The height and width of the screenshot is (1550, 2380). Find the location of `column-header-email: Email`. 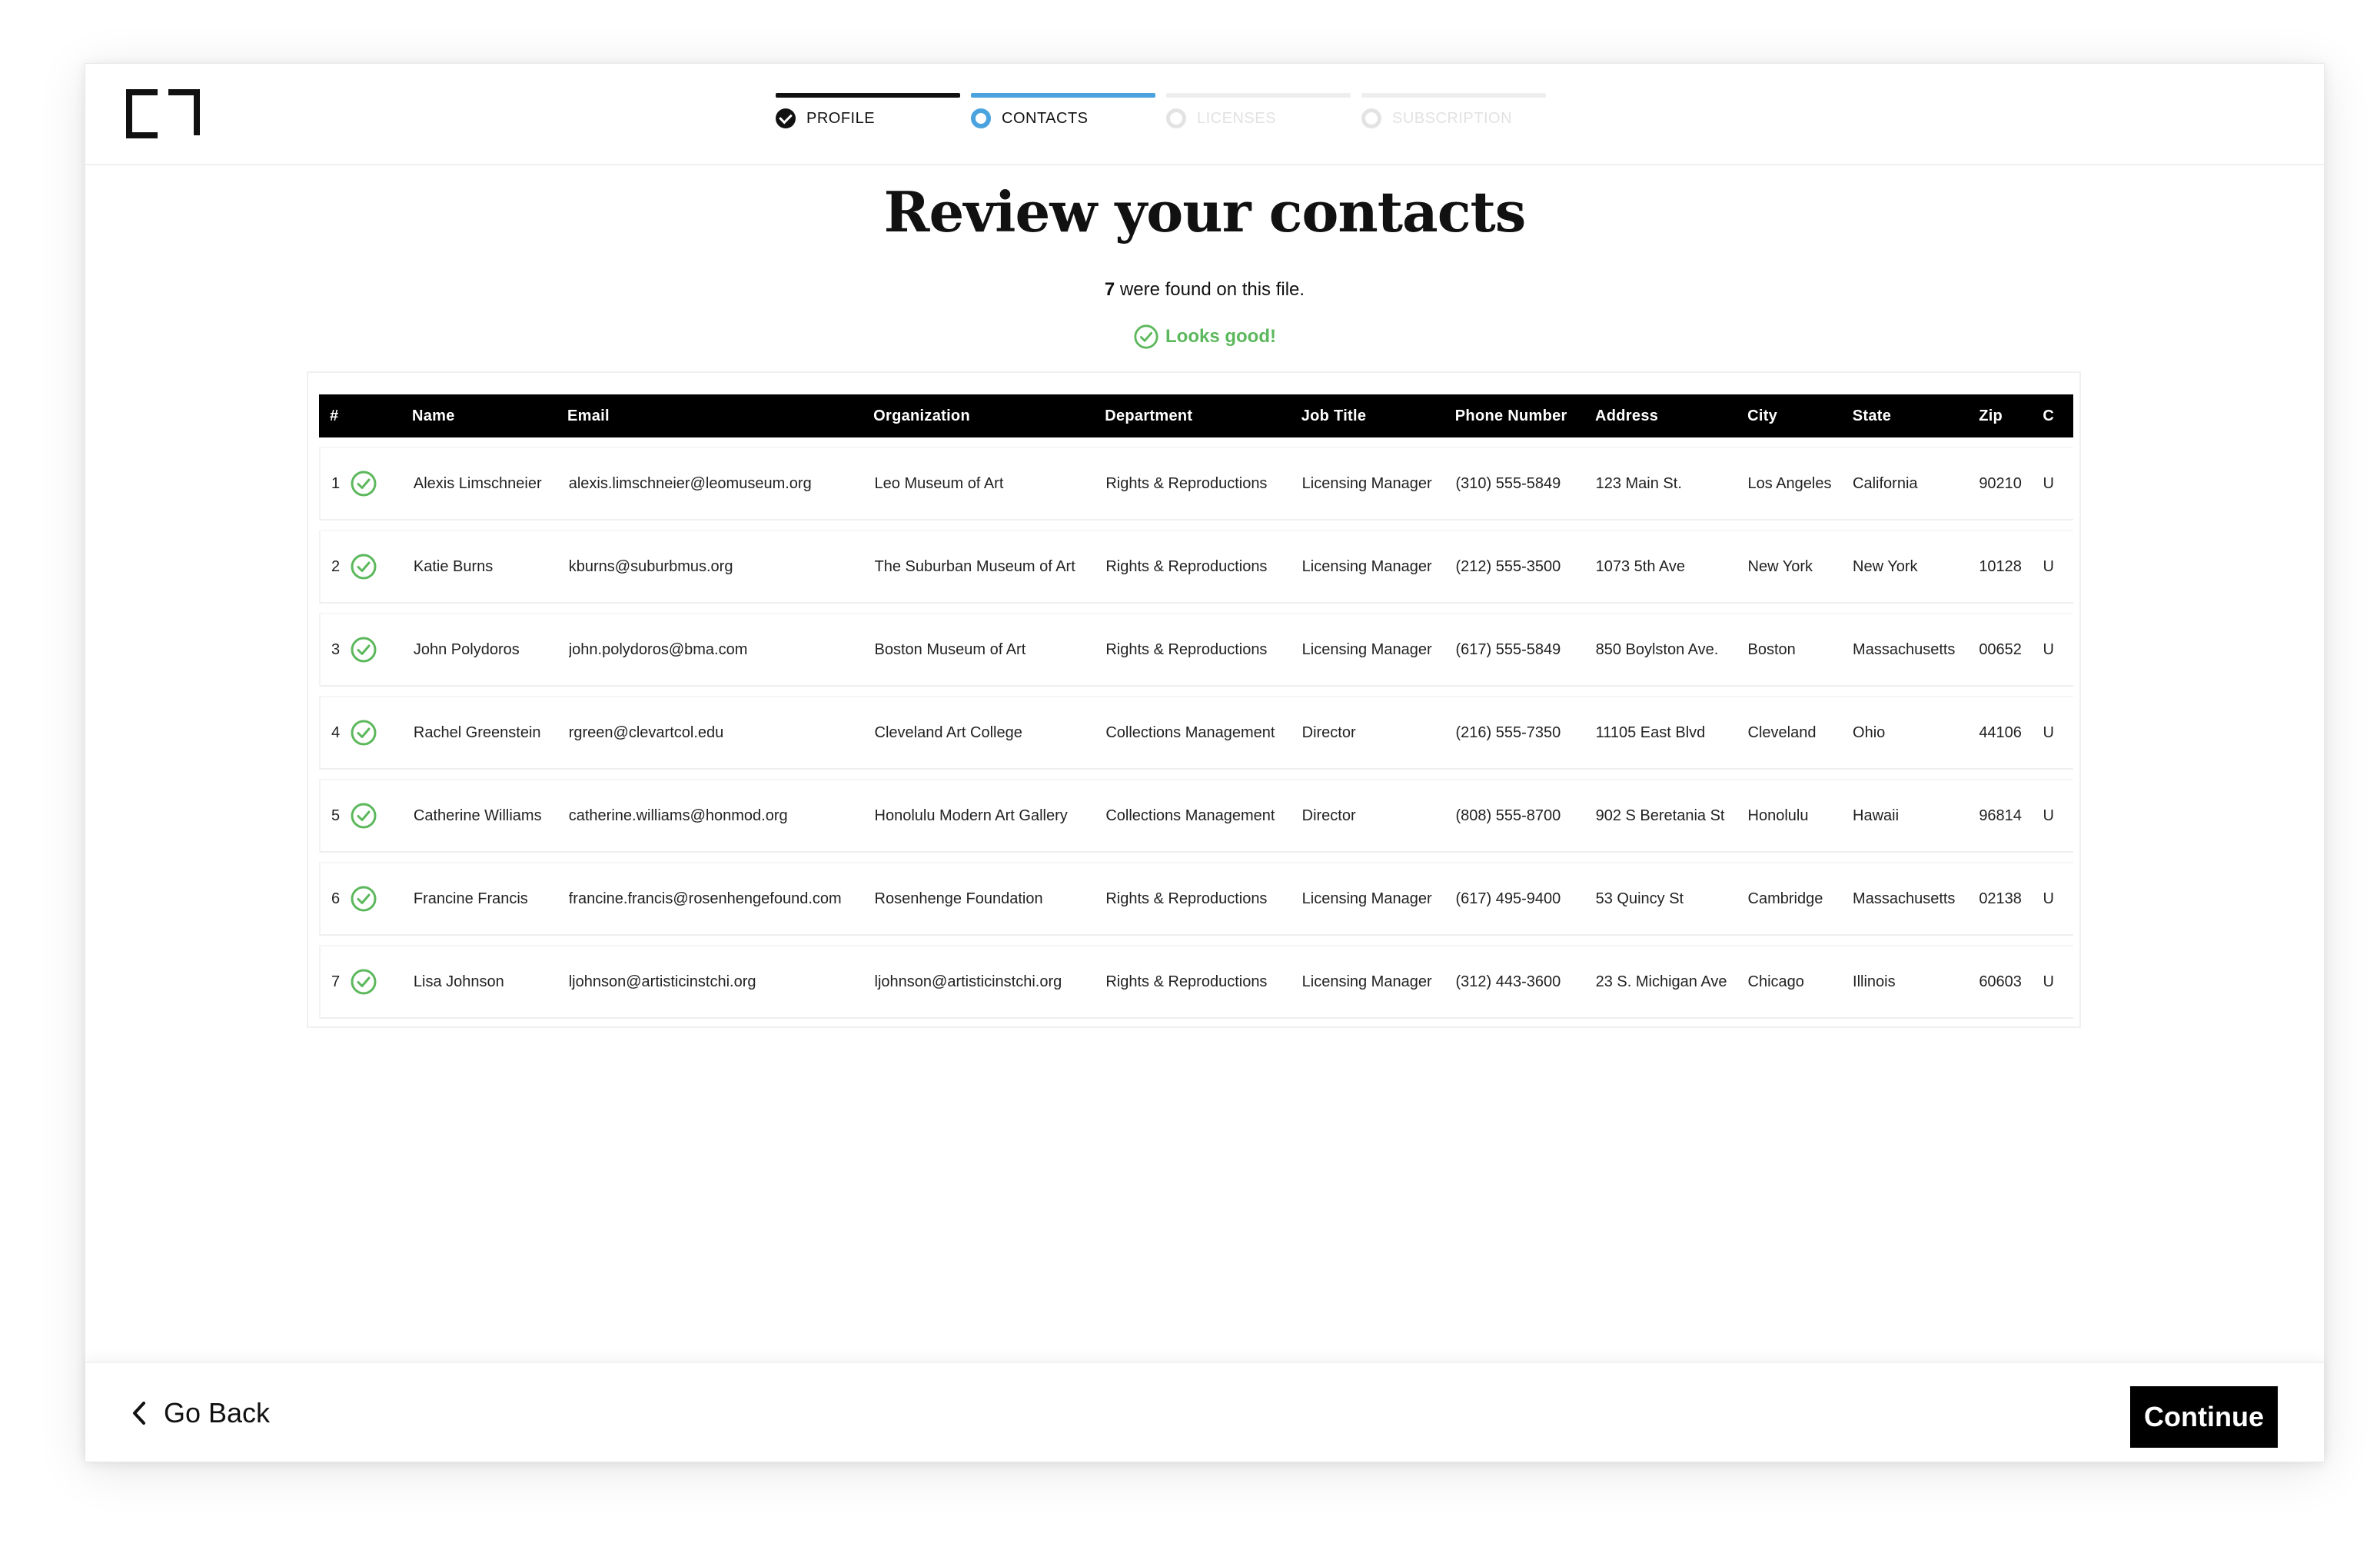

column-header-email: Email is located at coordinates (720, 416).